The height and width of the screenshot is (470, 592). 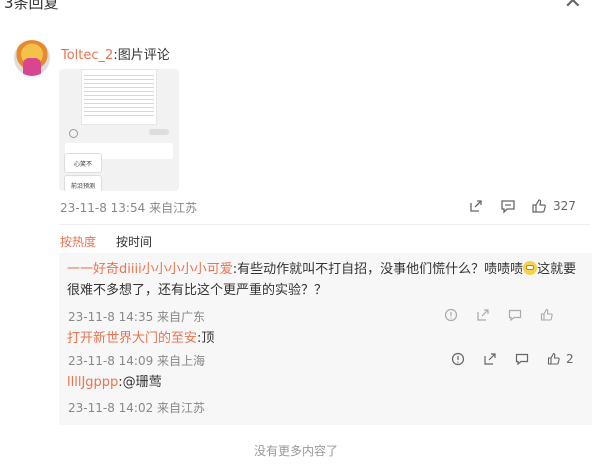 What do you see at coordinates (119, 133) in the screenshot?
I see `thumbnail-toolbar` at bounding box center [119, 133].